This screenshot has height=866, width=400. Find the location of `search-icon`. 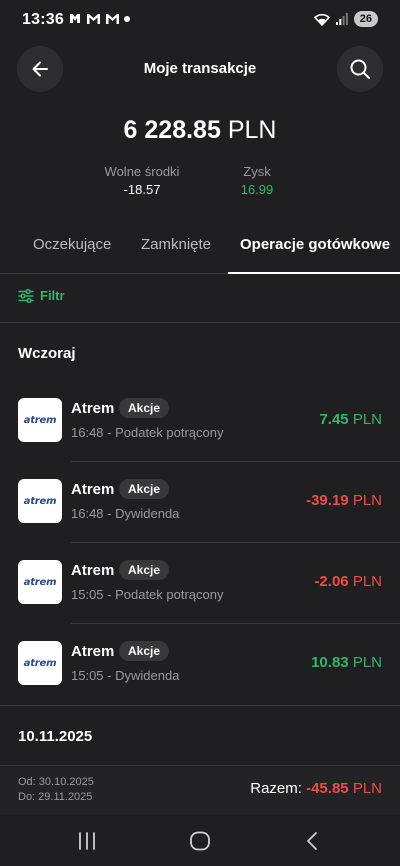

search-icon is located at coordinates (360, 69).